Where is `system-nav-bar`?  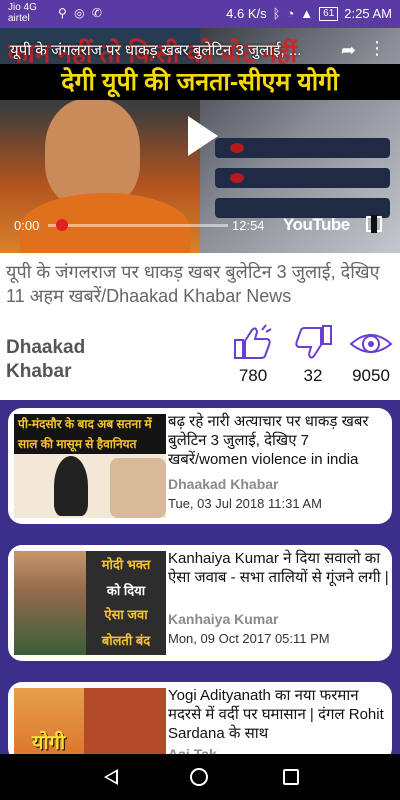 system-nav-bar is located at coordinates (200, 777).